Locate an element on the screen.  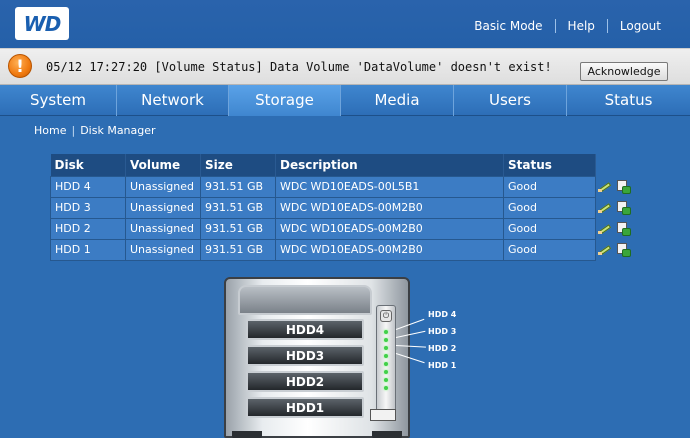
top-header: WD Basic Mode Help Logout is located at coordinates (345, 25).